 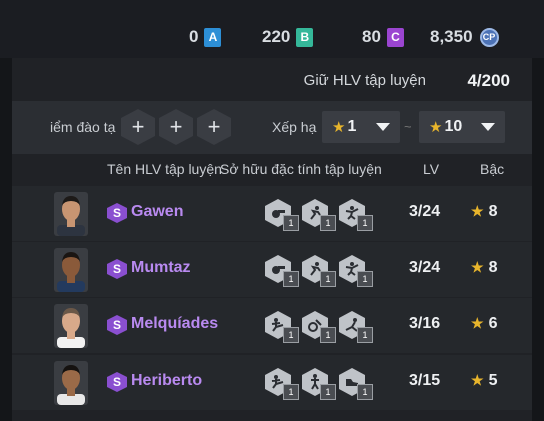 I want to click on currency-b: 220 B, so click(x=288, y=37).